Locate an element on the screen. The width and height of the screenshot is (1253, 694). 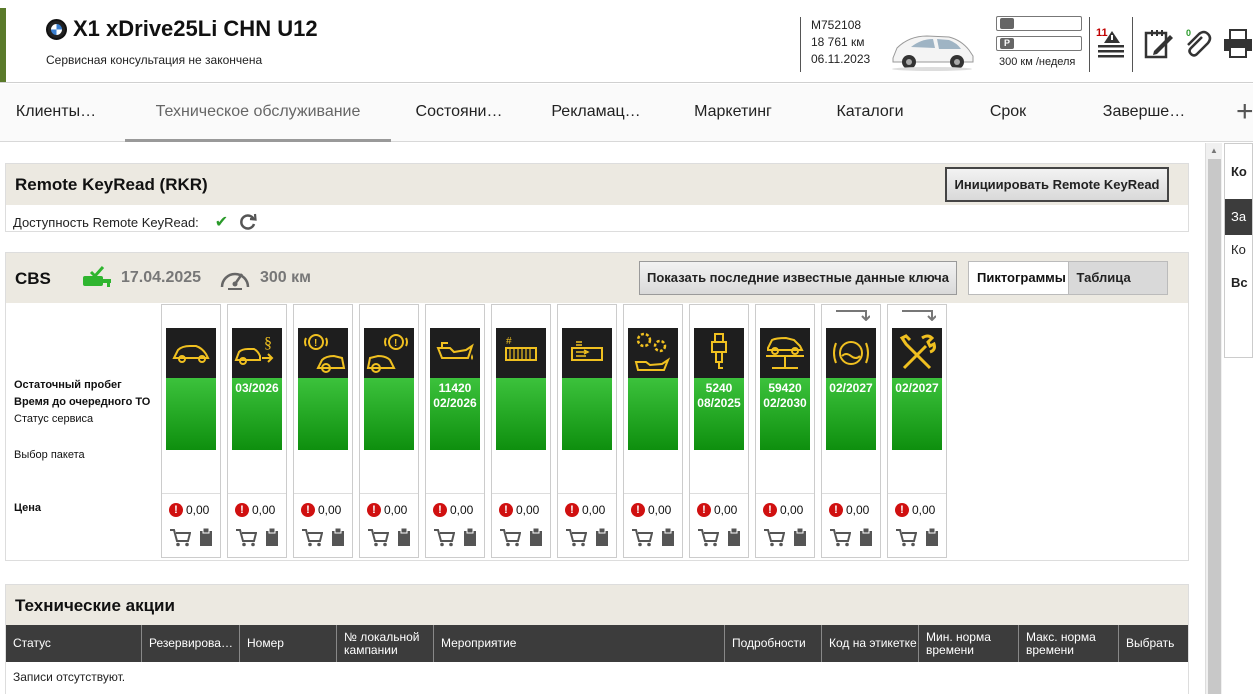
cbs-service-card: § 03/2026! 0,00 is located at coordinates (257, 431).